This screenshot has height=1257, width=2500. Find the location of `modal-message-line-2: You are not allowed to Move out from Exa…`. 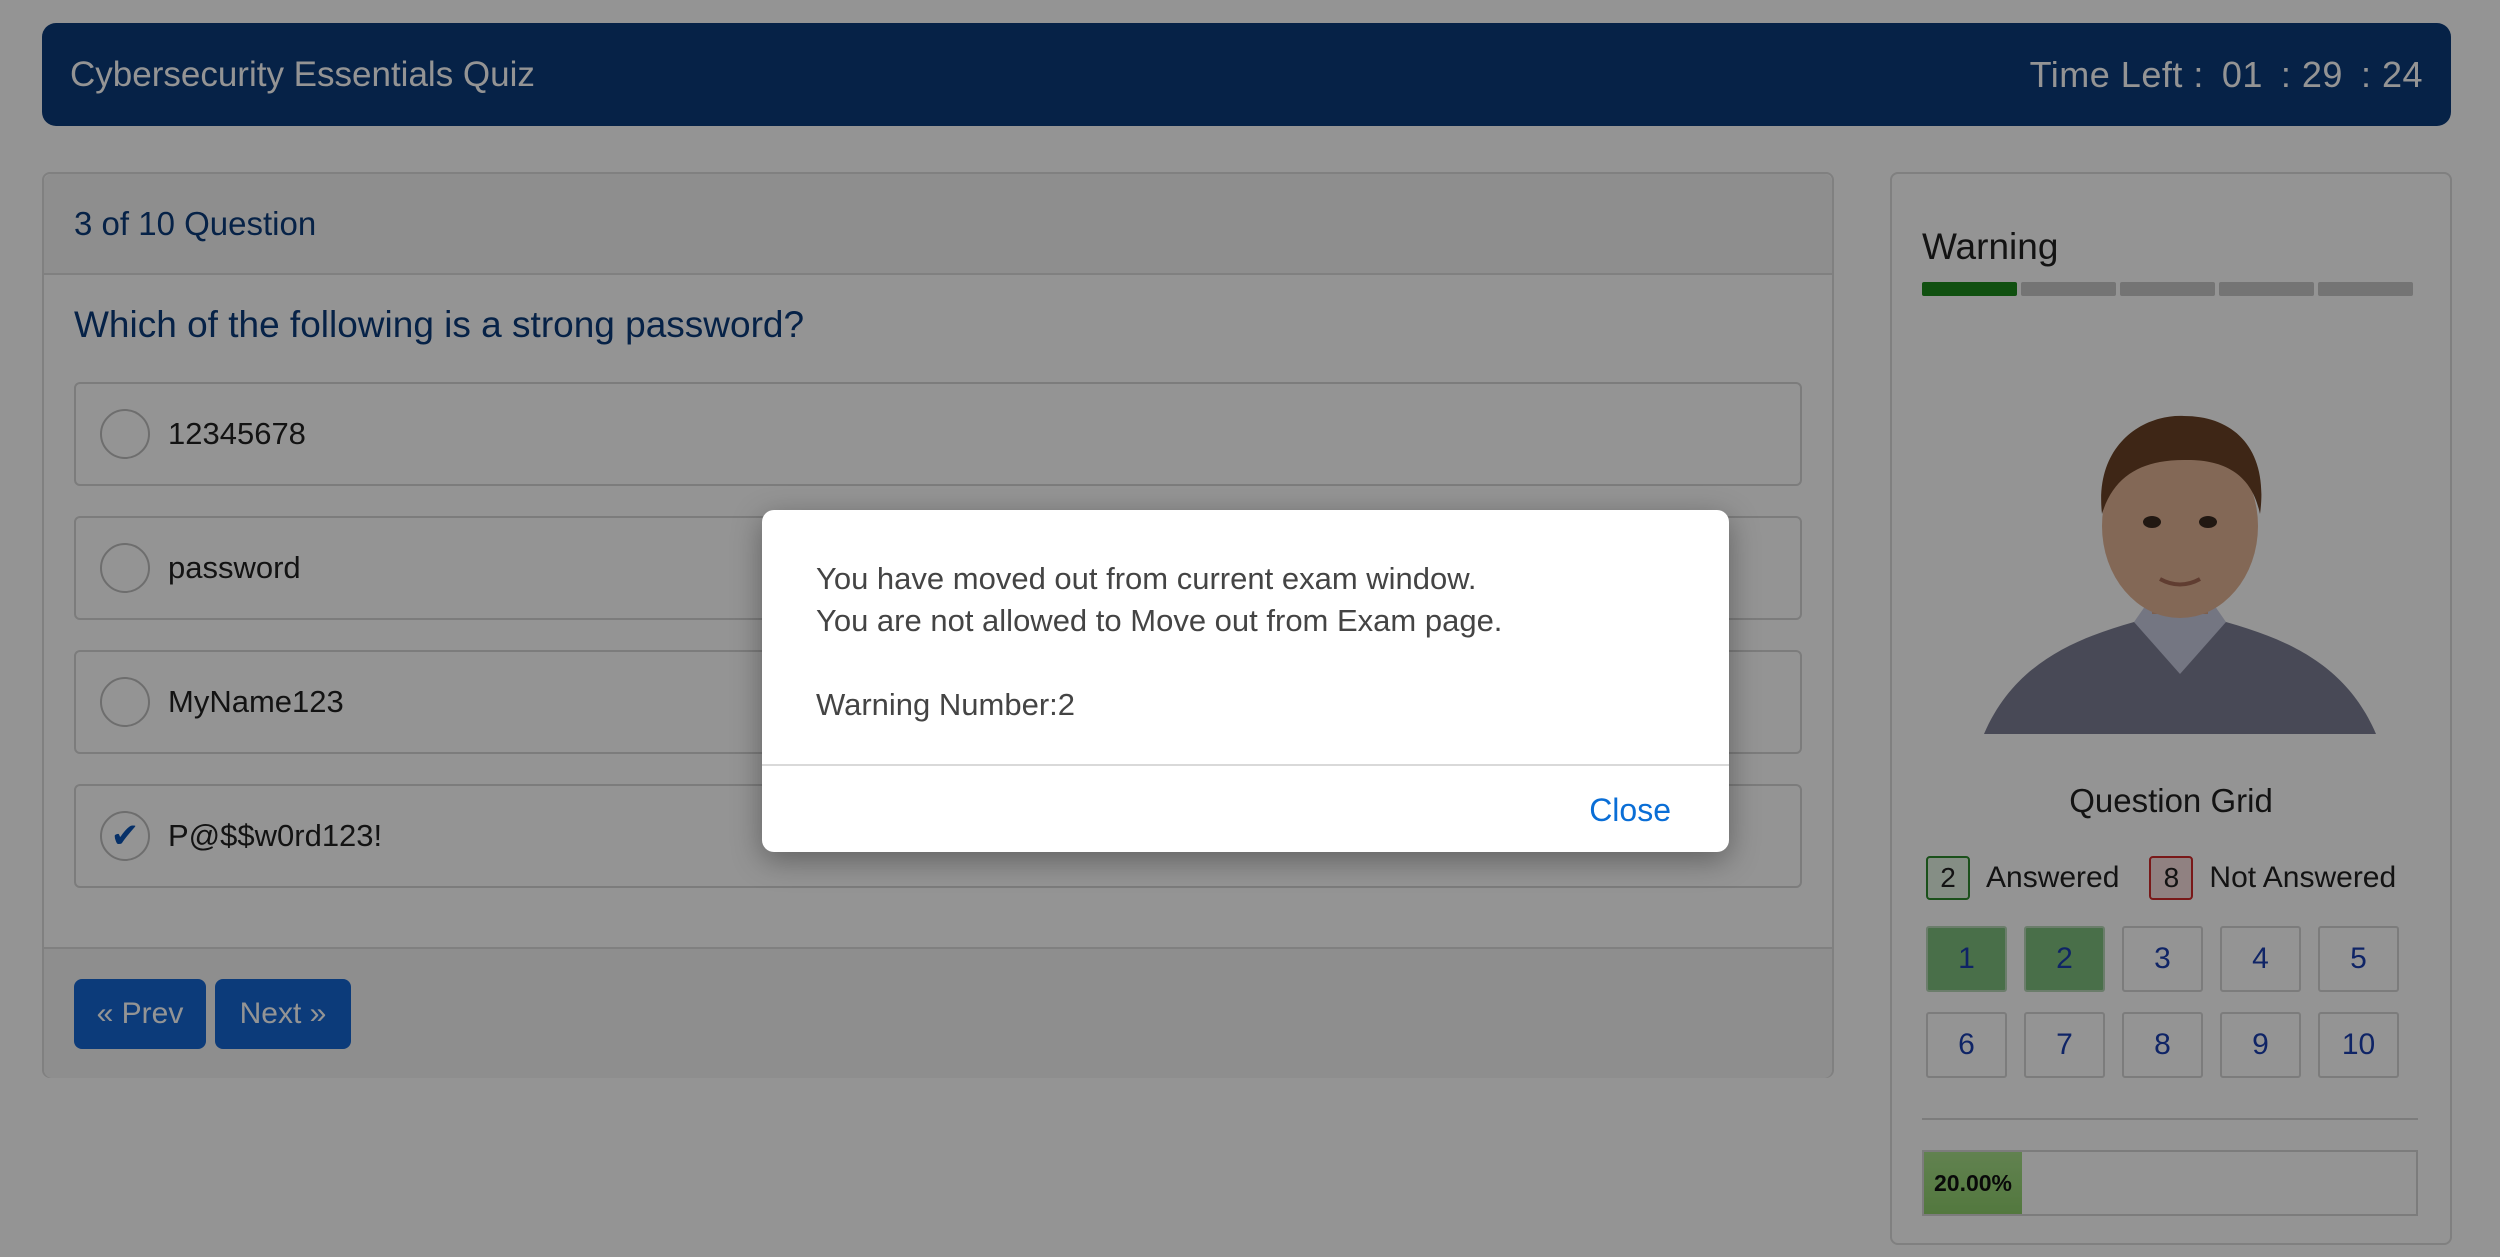

modal-message-line-2: You are not allowed to Move out from Exa… is located at coordinates (1159, 620).